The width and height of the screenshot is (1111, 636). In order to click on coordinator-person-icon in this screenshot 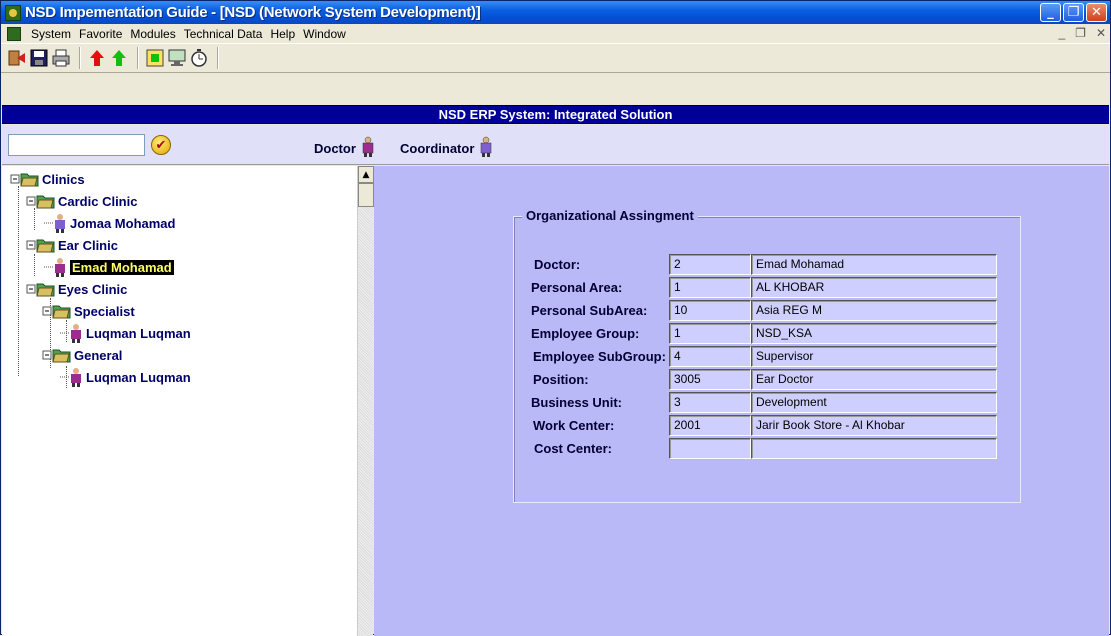, I will do `click(486, 148)`.